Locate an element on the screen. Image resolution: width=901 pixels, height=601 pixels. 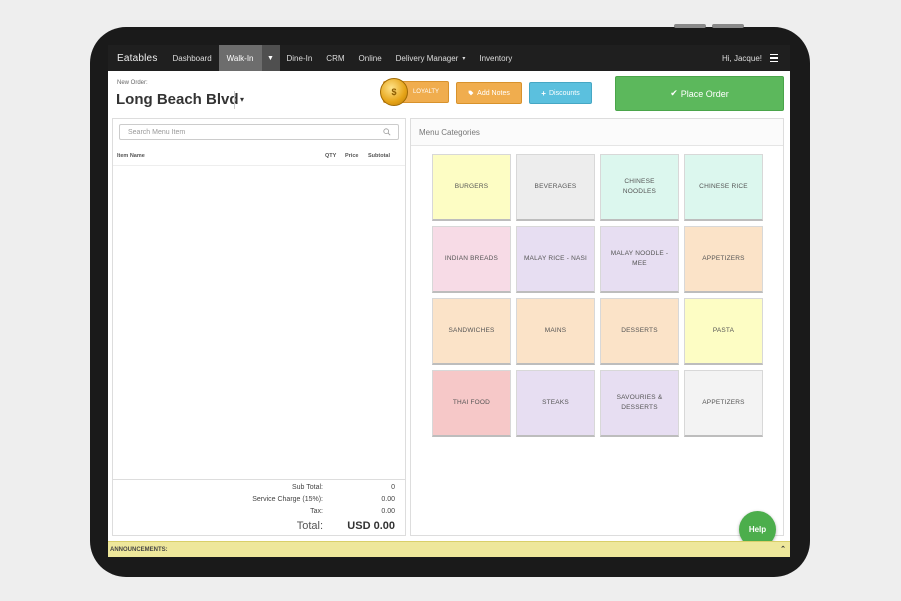
nav-delivery-manager: Delivery Manager ▾ is located at coordinates (431, 58).